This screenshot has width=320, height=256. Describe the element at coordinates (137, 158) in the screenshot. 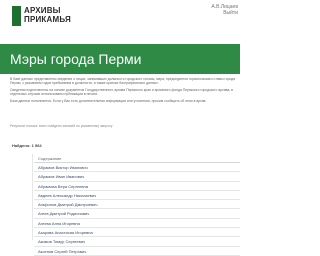

I see `table-header: Содержание` at that location.